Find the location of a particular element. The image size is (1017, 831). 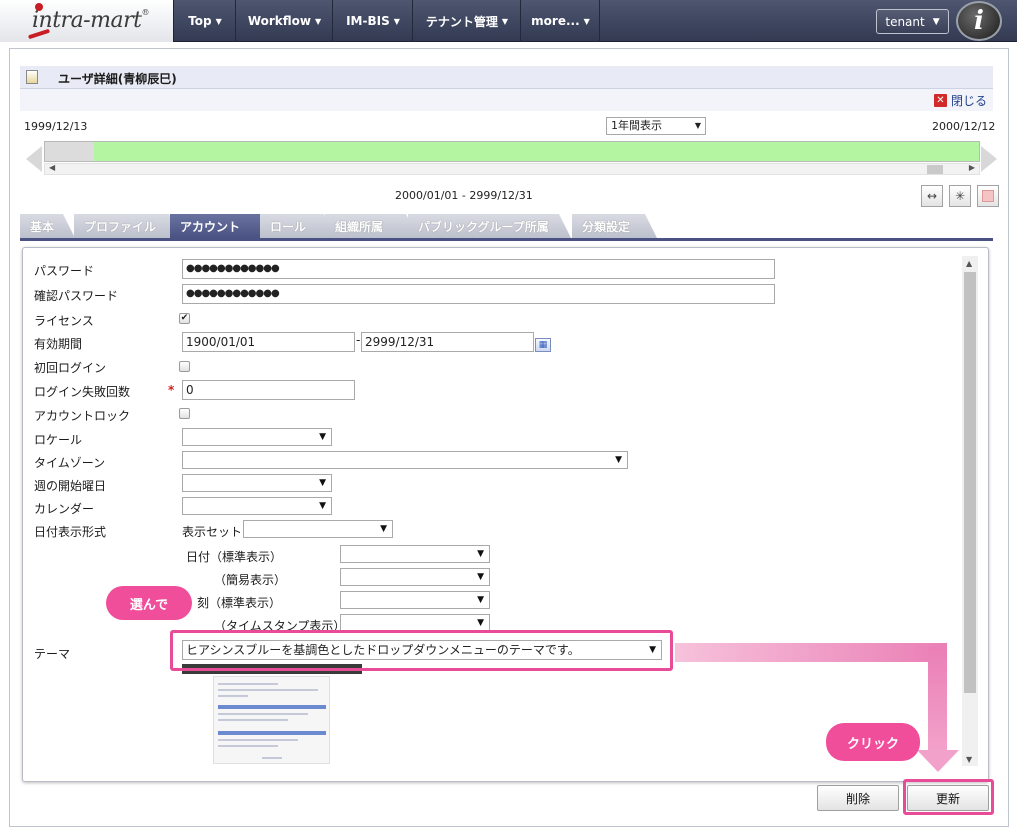

timeline-next-arrow-icon is located at coordinates (989, 159).